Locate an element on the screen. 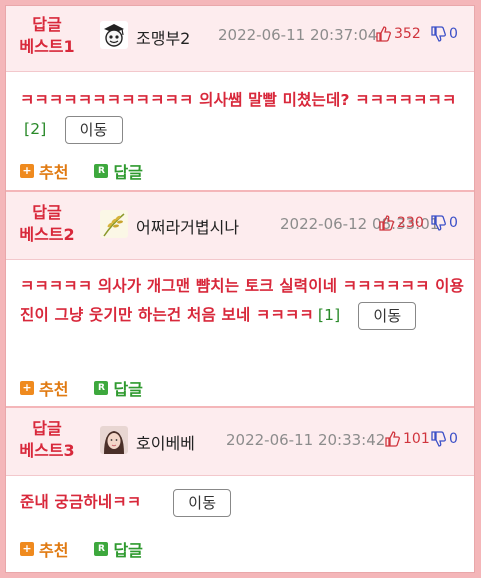 The image size is (481, 578). comment-body: 준내 궁금하네ㅋㅋ 이동 is located at coordinates (245, 502).